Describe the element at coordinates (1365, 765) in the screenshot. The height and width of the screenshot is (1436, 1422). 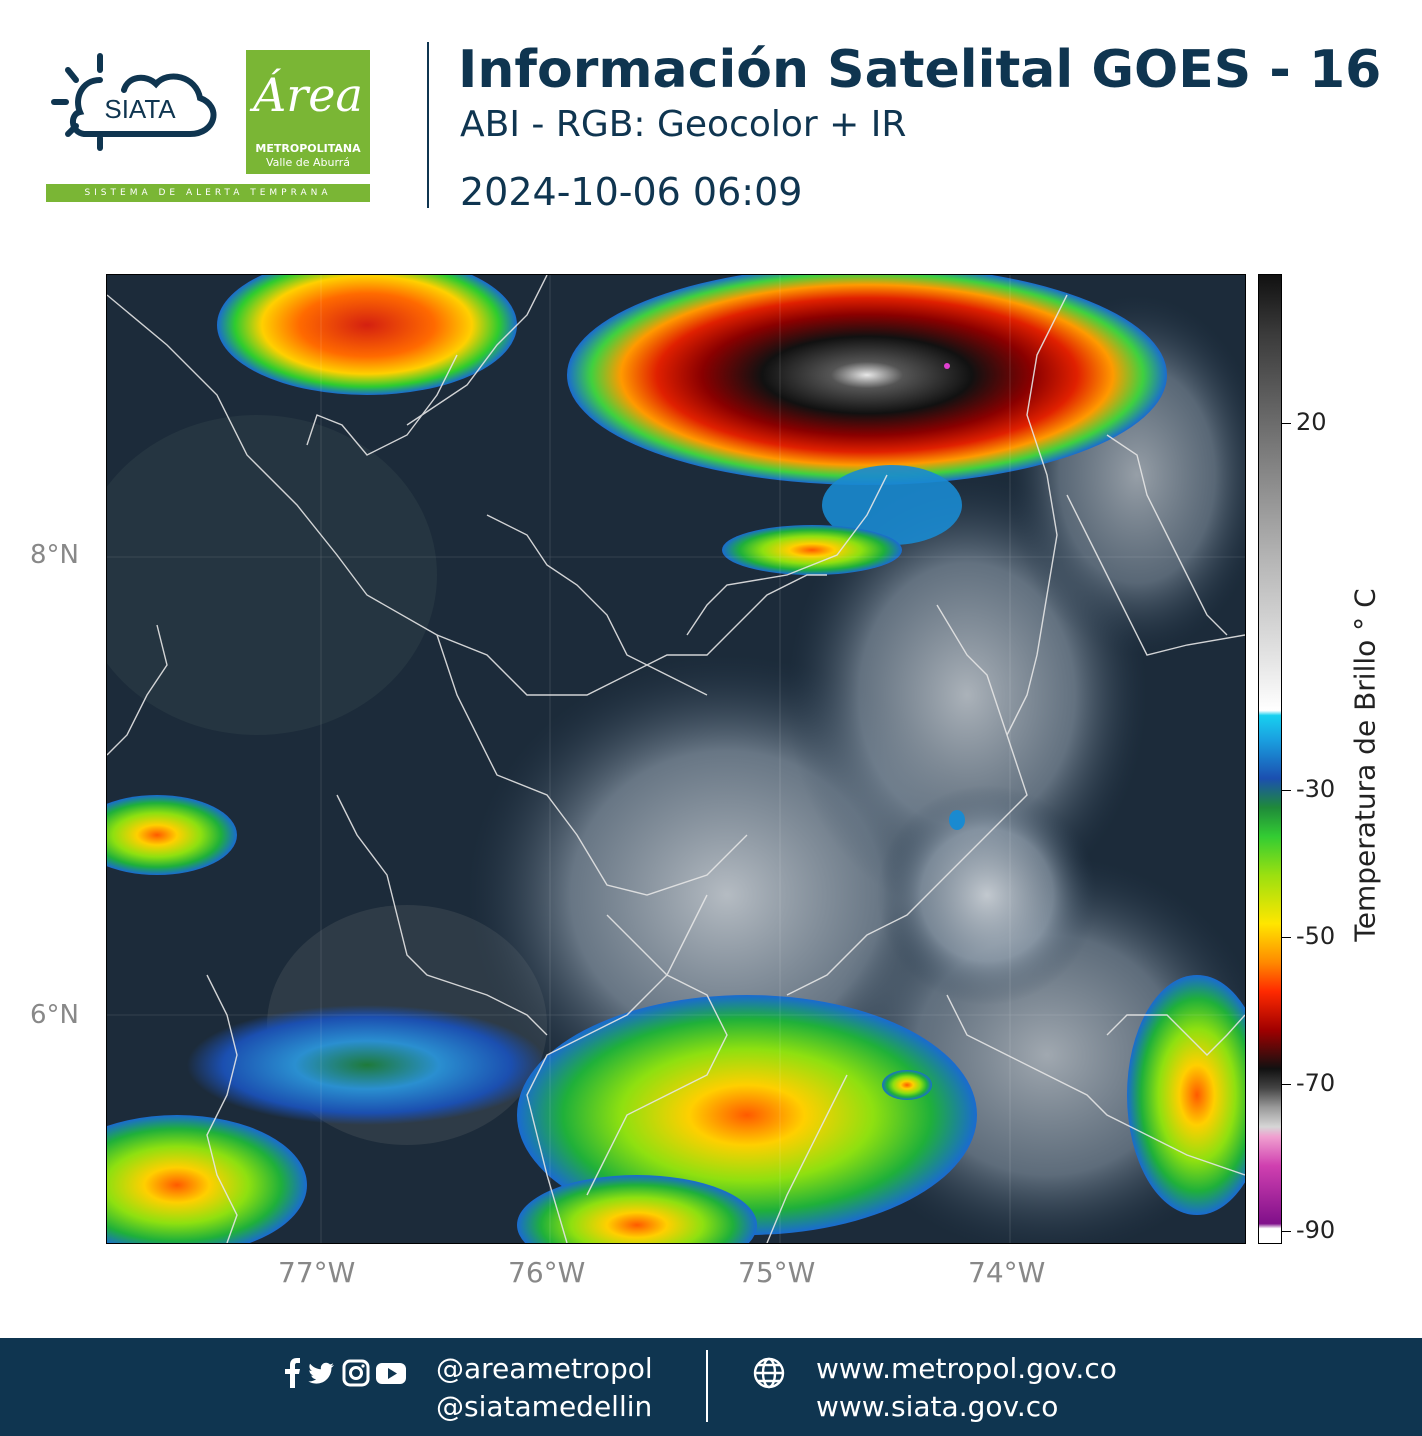
I see `colorbar-title: Temperatura de Brillo ° C` at that location.